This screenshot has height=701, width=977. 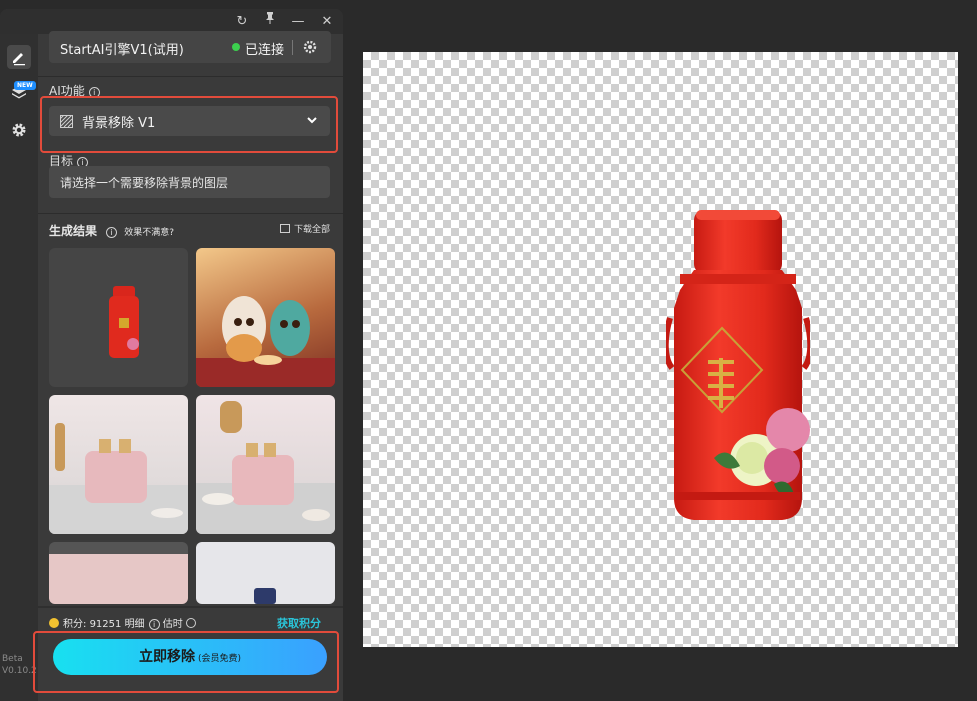 What do you see at coordinates (166, 657) in the screenshot?
I see `remove-now-label: 立即移除` at bounding box center [166, 657].